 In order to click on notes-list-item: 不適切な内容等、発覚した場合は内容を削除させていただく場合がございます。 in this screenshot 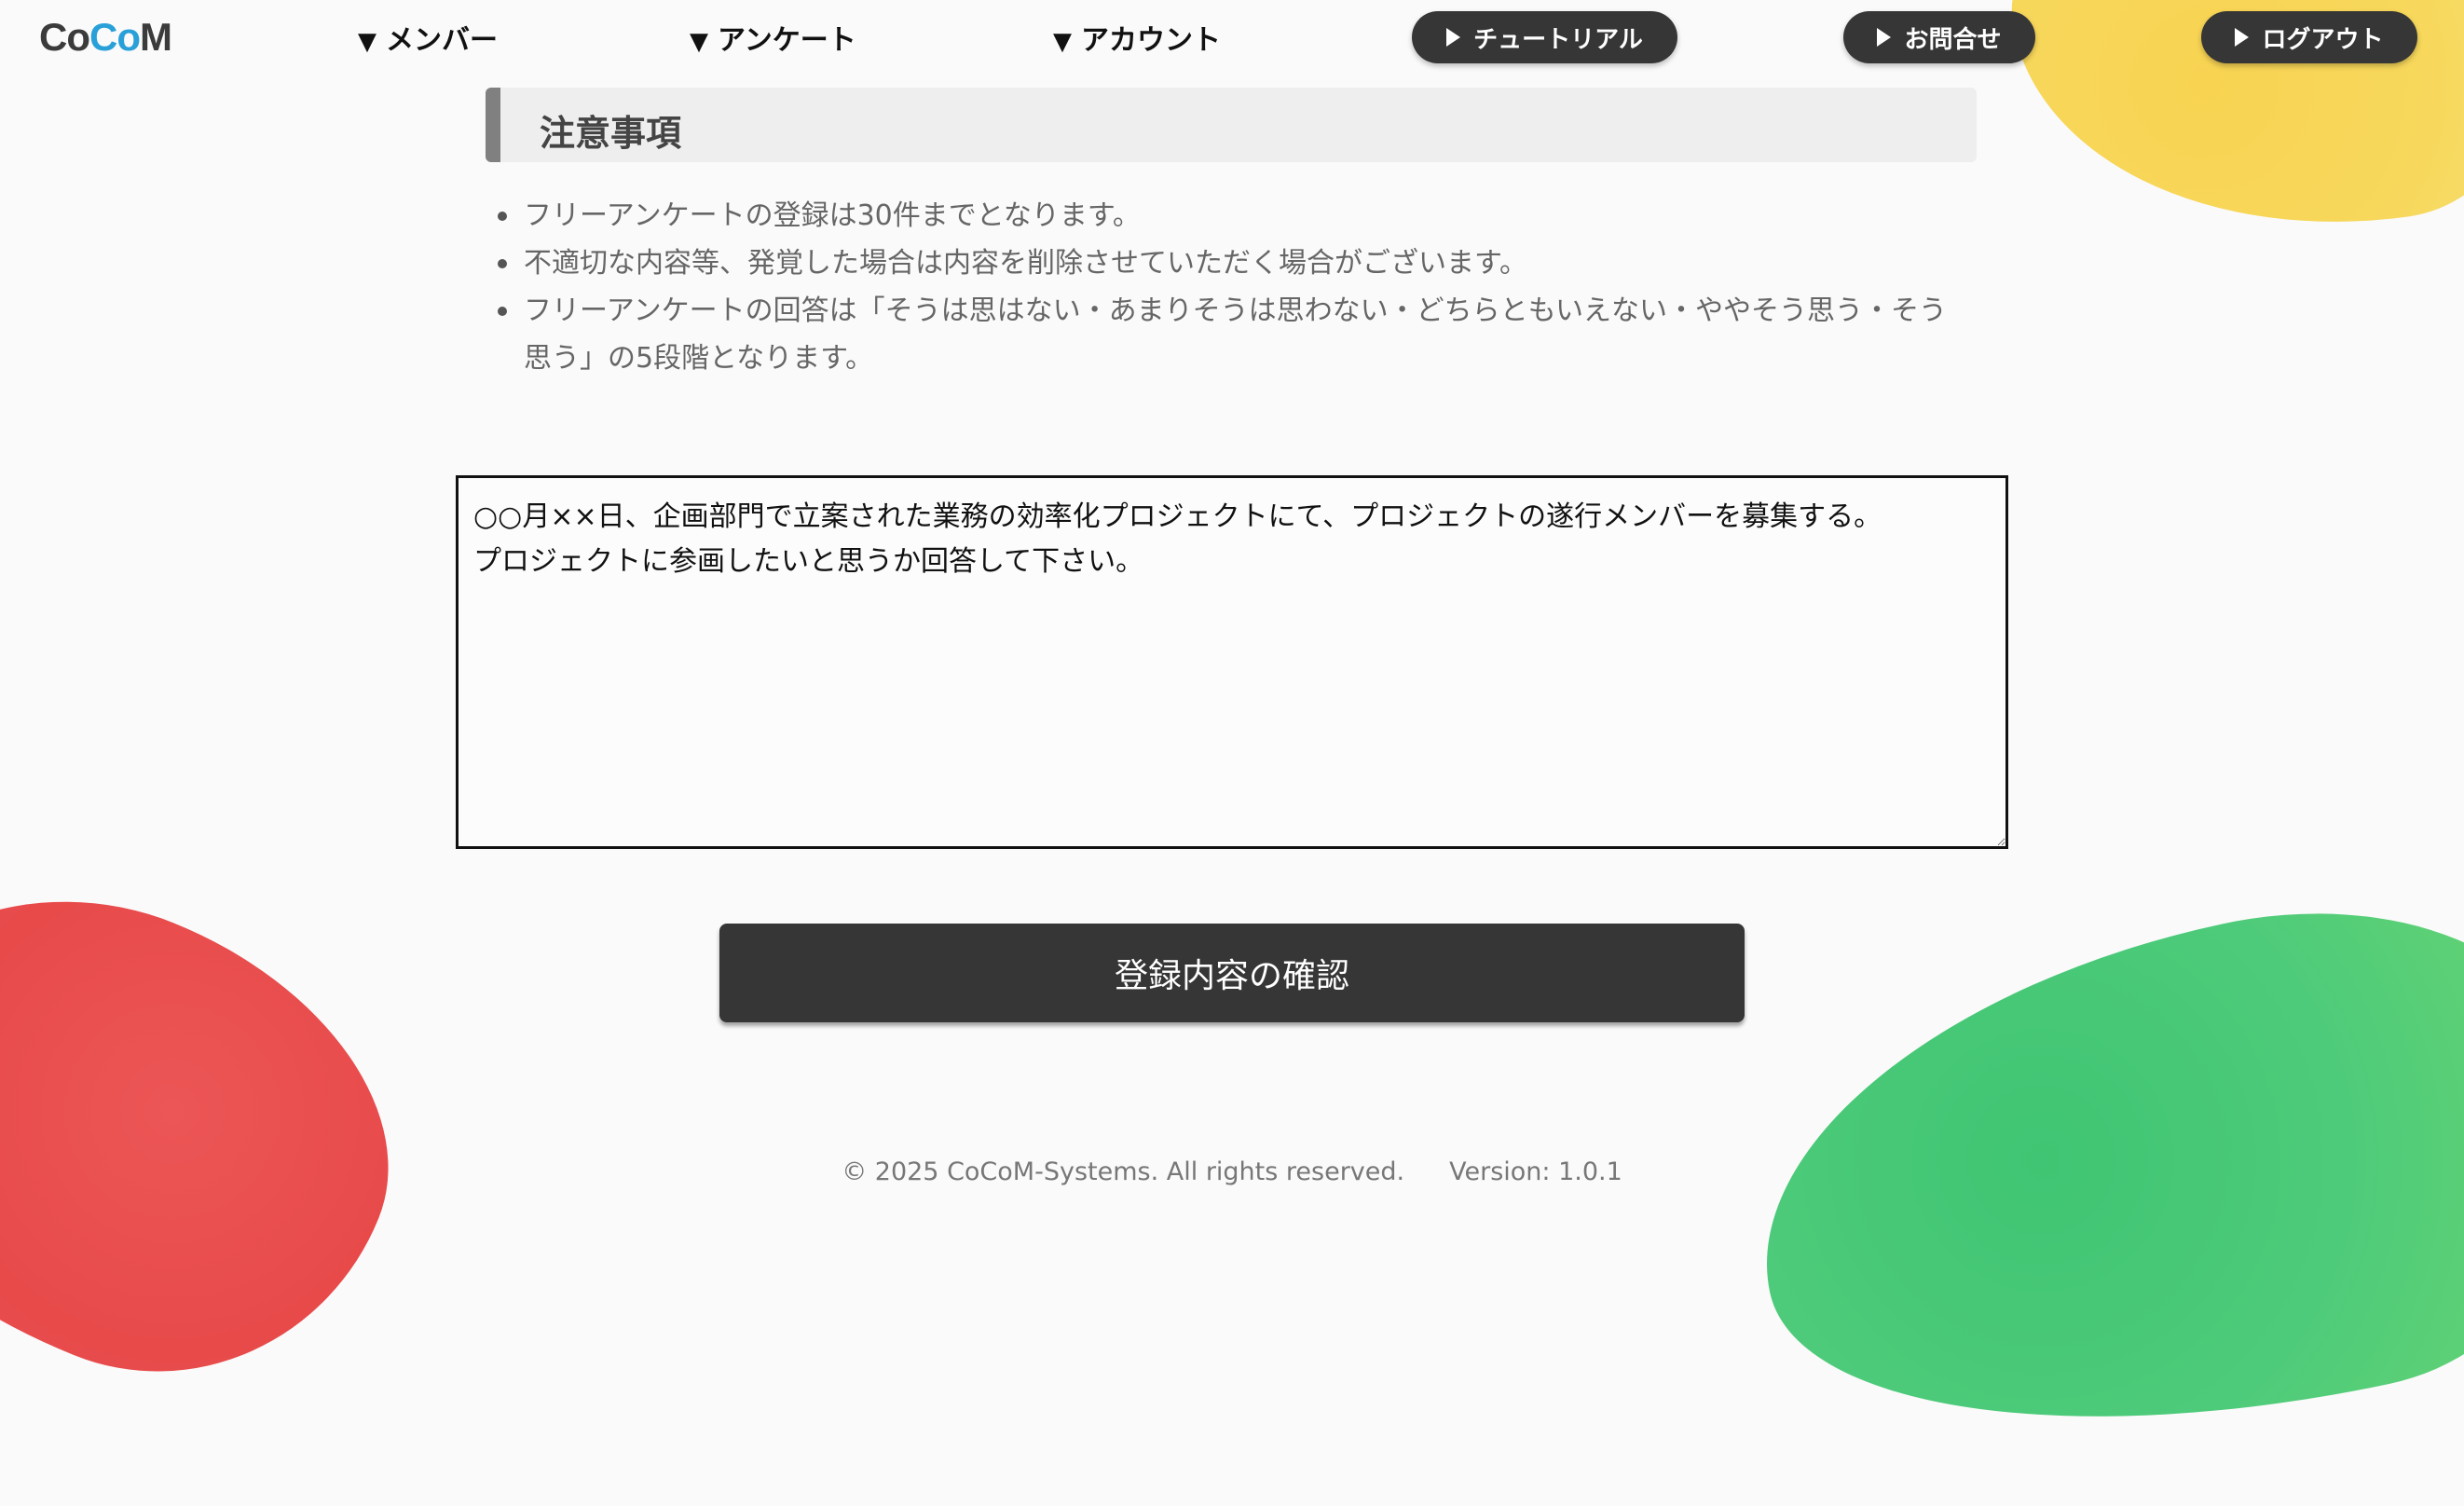, I will do `click(1223, 263)`.